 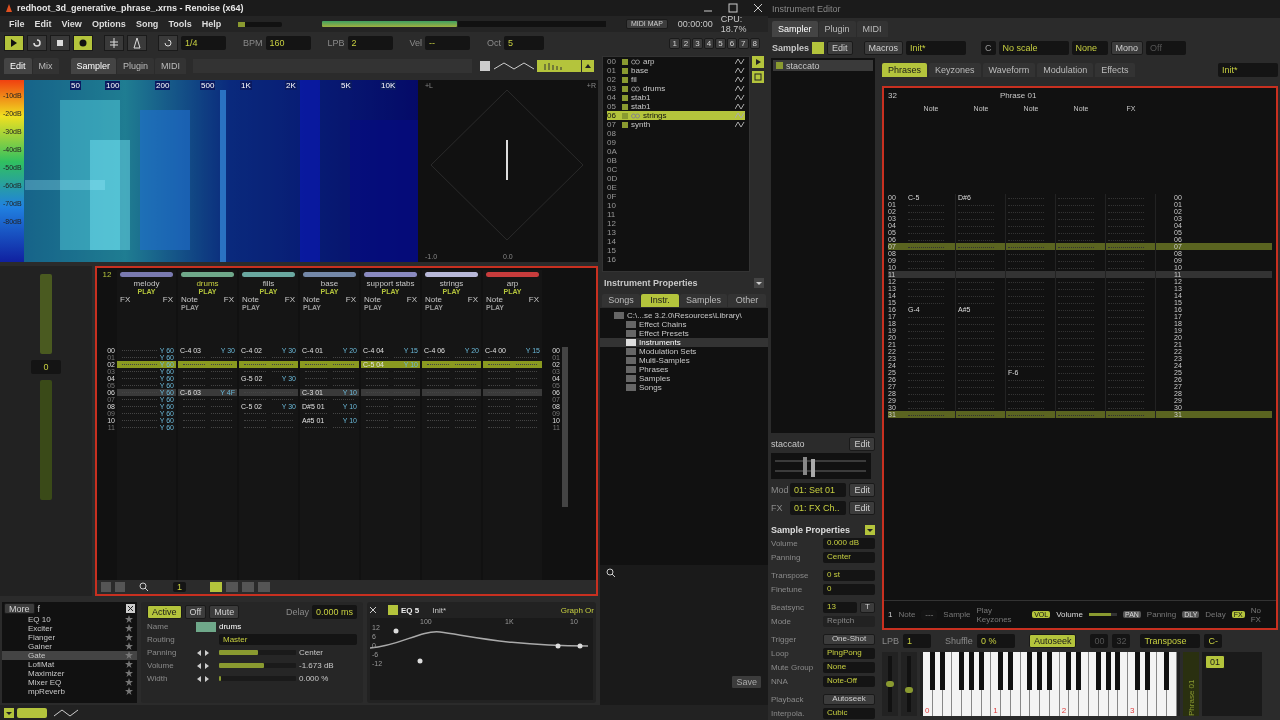 What do you see at coordinates (69, 619) in the screenshot?
I see `effect-list-item: EQ 10` at bounding box center [69, 619].